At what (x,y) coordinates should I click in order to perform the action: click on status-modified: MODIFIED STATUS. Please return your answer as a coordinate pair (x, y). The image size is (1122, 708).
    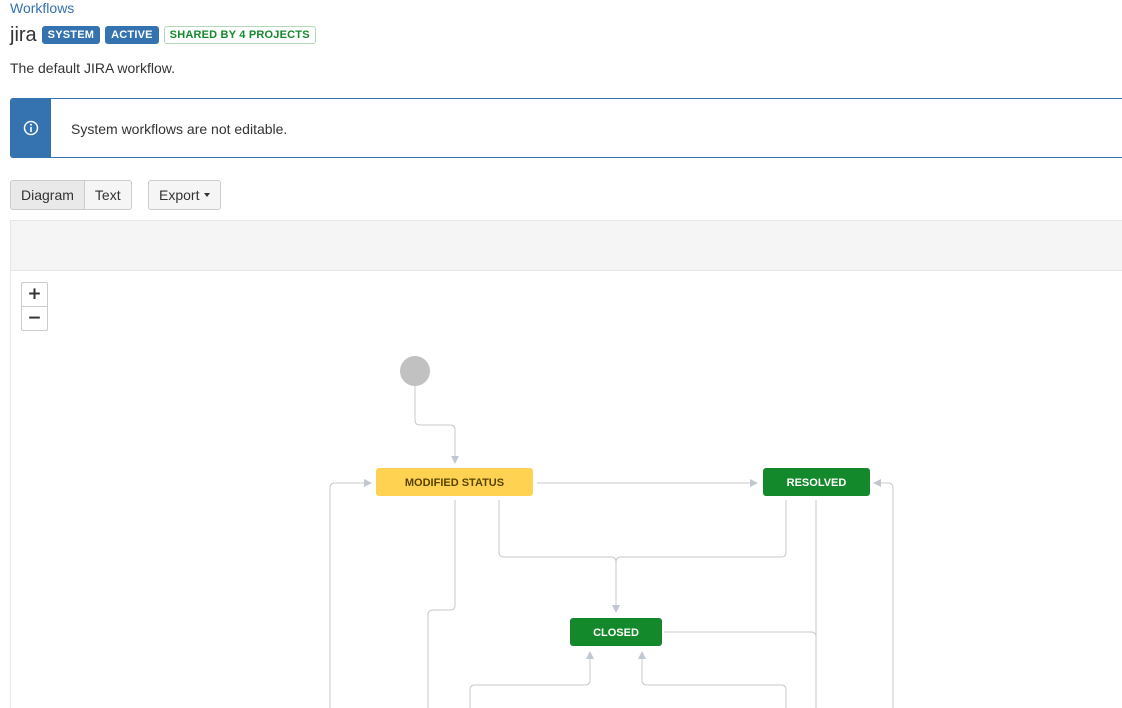
    Looking at the image, I should click on (454, 482).